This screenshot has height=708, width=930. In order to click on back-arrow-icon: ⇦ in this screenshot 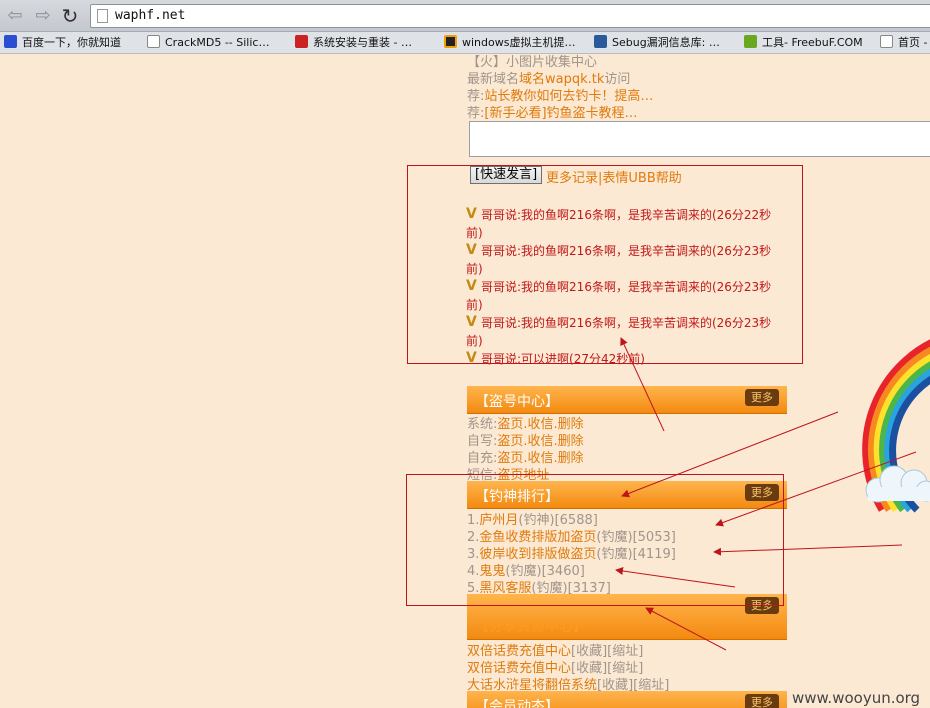, I will do `click(15, 16)`.